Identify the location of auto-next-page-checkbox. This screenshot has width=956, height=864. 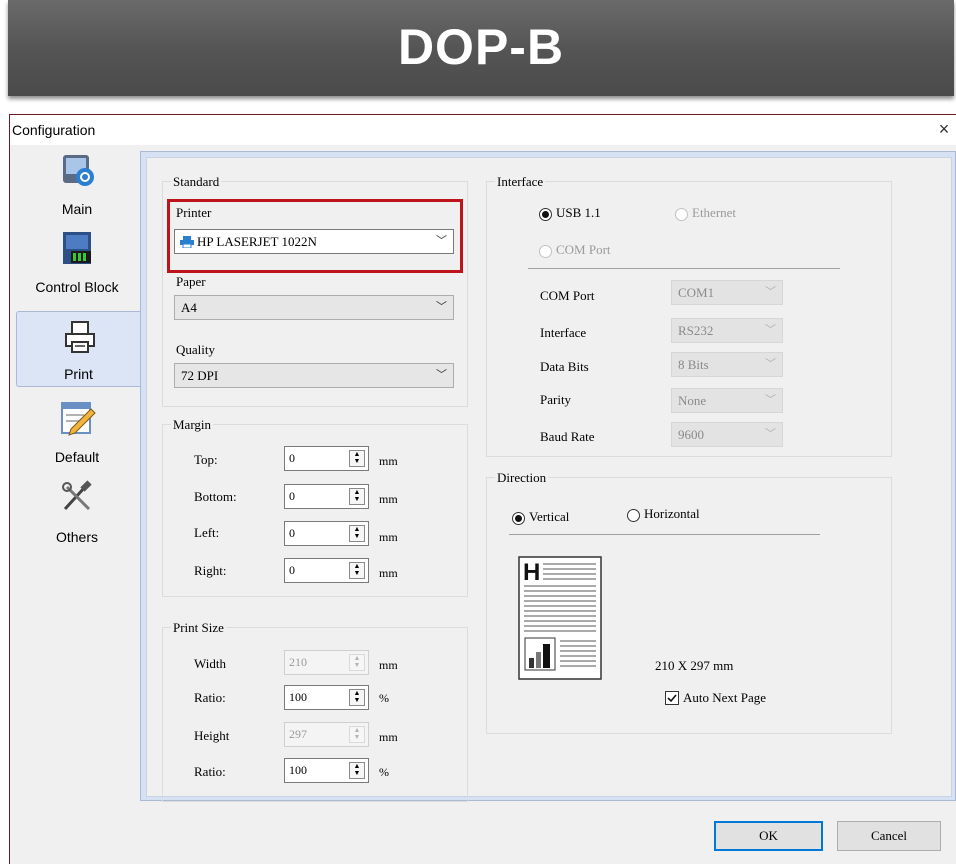
(672, 698).